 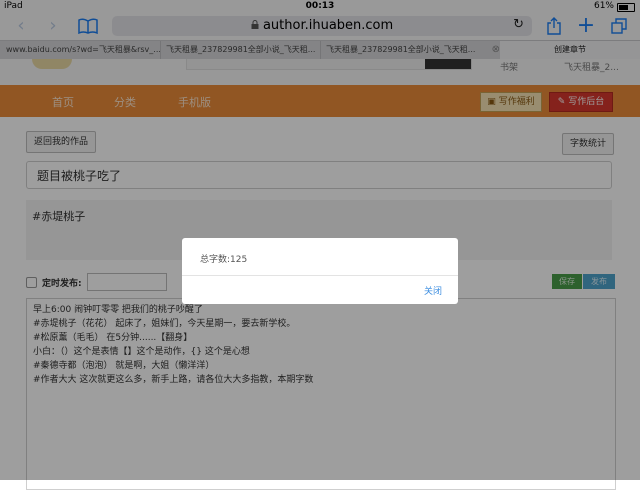 I want to click on word-count-dialog: 总字数:125 关闭, so click(x=320, y=271).